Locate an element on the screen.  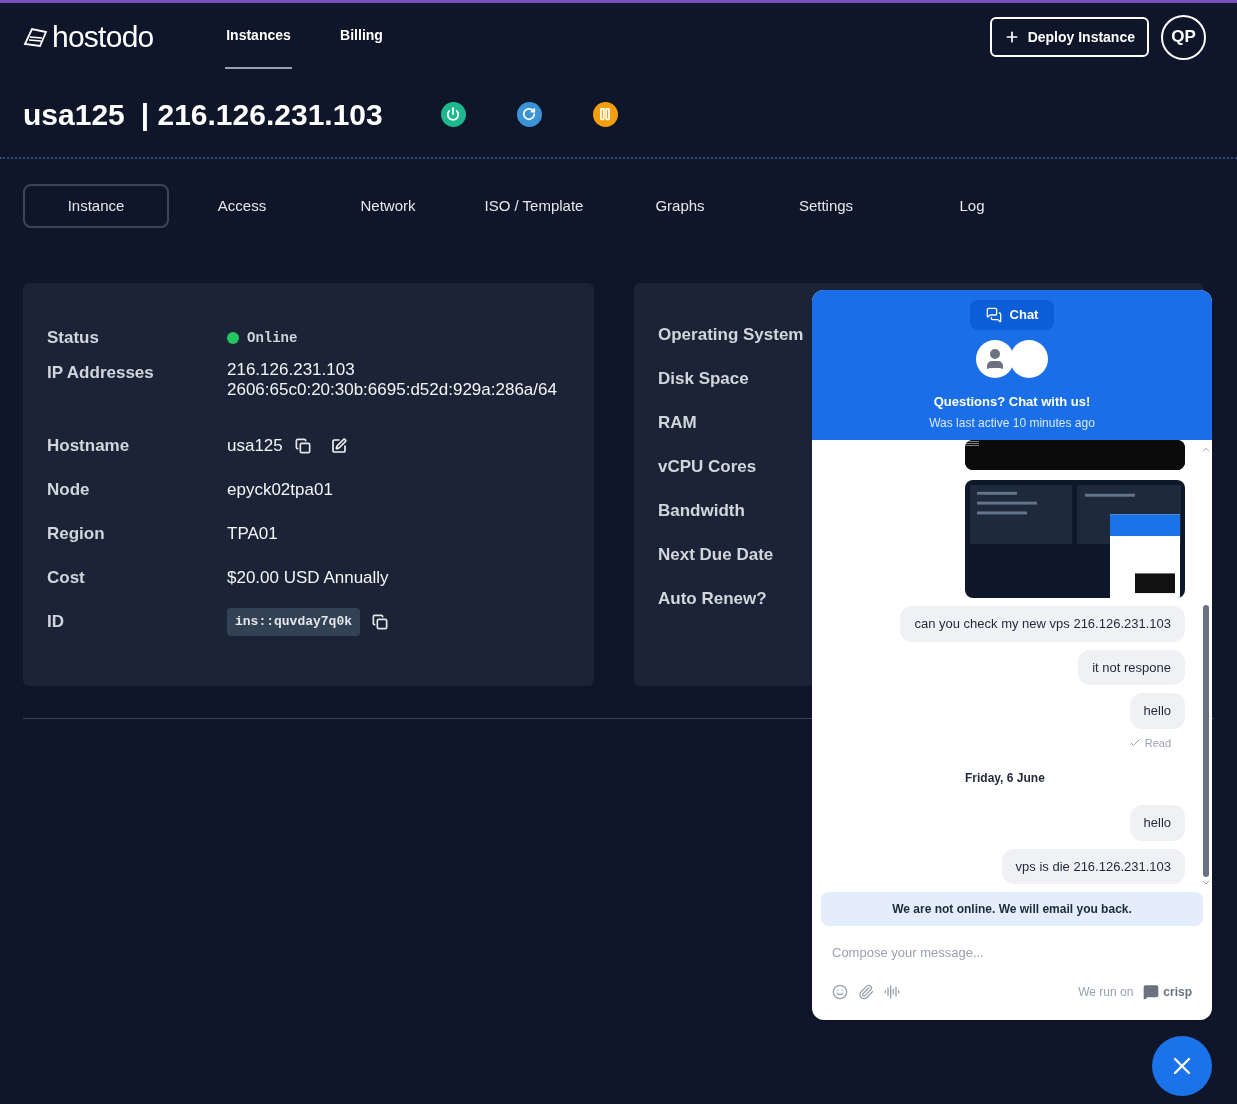
logo-icon is located at coordinates (35, 37).